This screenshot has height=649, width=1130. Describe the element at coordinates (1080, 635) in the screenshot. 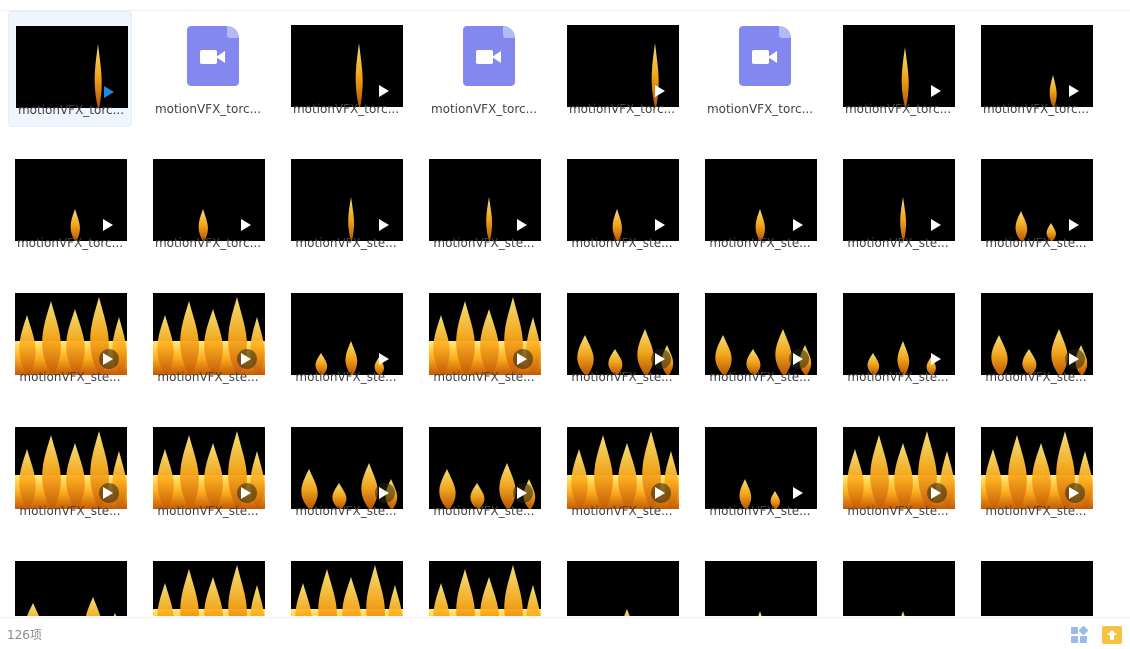

I see `grid-view-icon` at that location.